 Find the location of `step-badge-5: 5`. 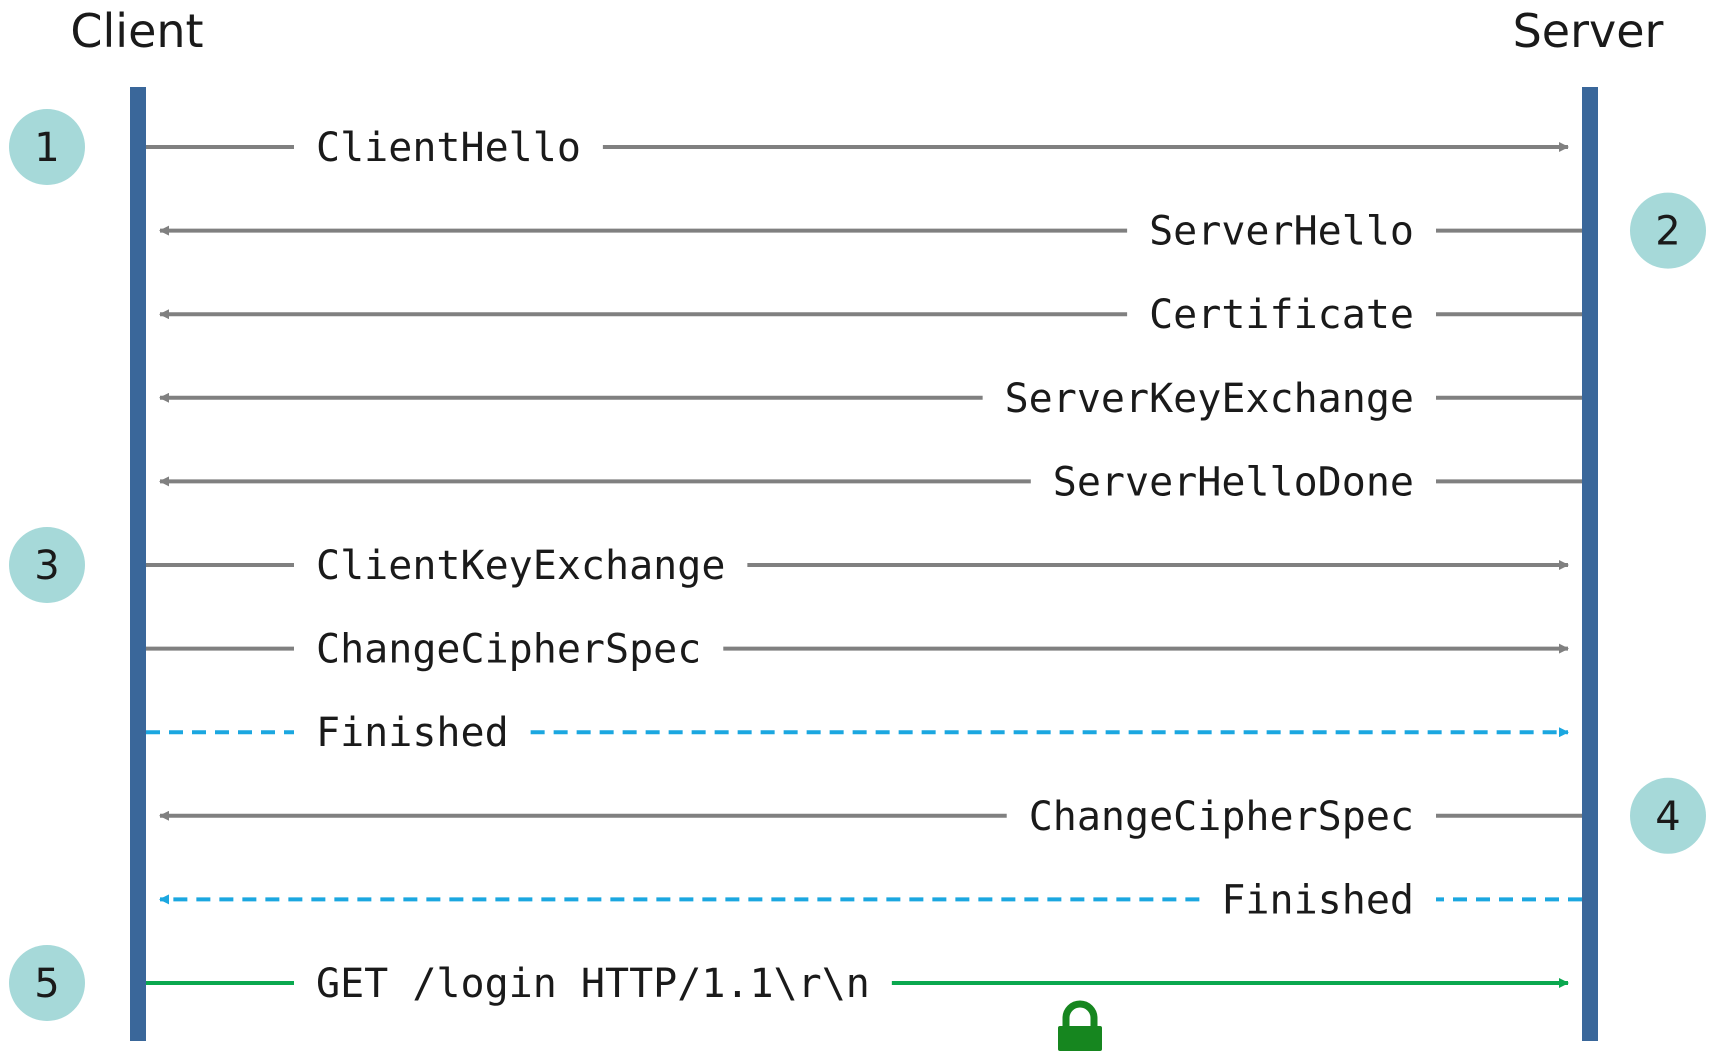

step-badge-5: 5 is located at coordinates (47, 983).